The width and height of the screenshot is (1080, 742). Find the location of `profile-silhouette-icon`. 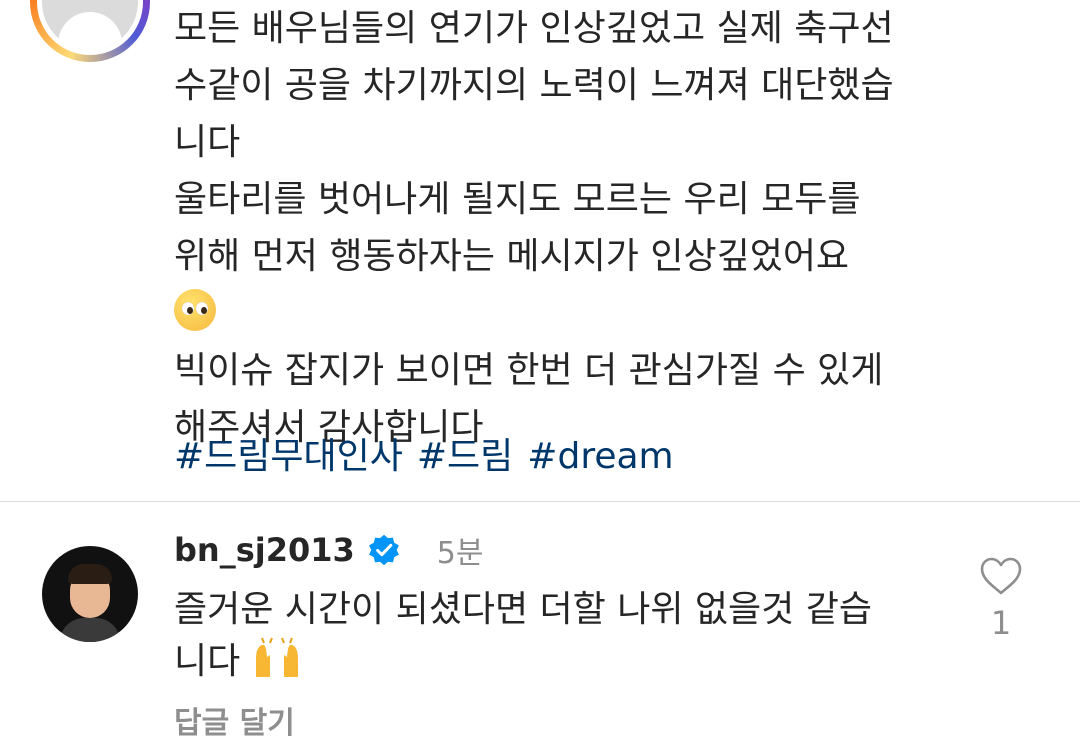

profile-silhouette-icon is located at coordinates (90, 31).